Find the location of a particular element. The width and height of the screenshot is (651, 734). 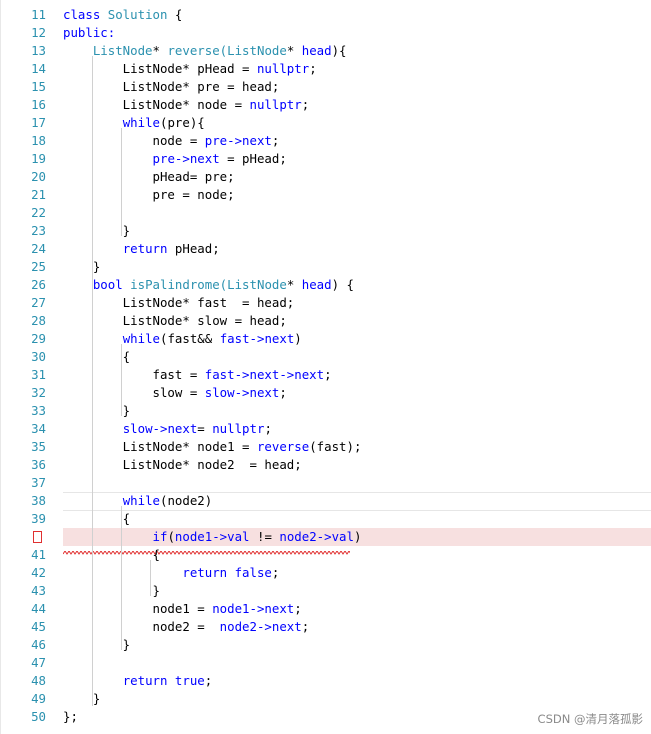

line-number: 50 is located at coordinates (38, 716).